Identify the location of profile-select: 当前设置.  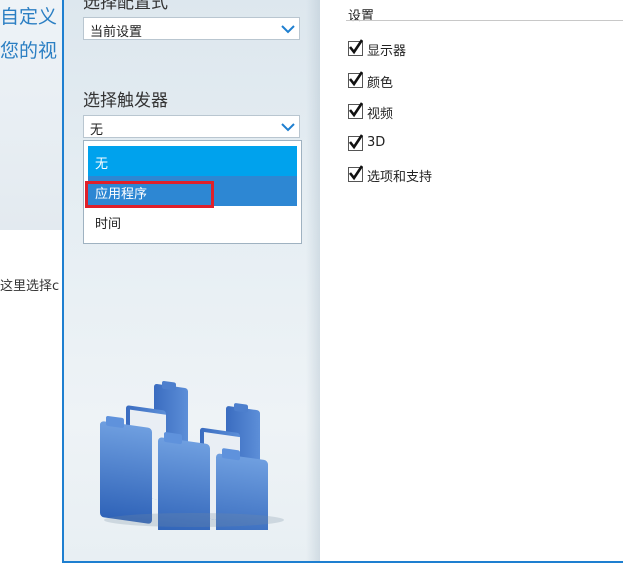
(191, 28).